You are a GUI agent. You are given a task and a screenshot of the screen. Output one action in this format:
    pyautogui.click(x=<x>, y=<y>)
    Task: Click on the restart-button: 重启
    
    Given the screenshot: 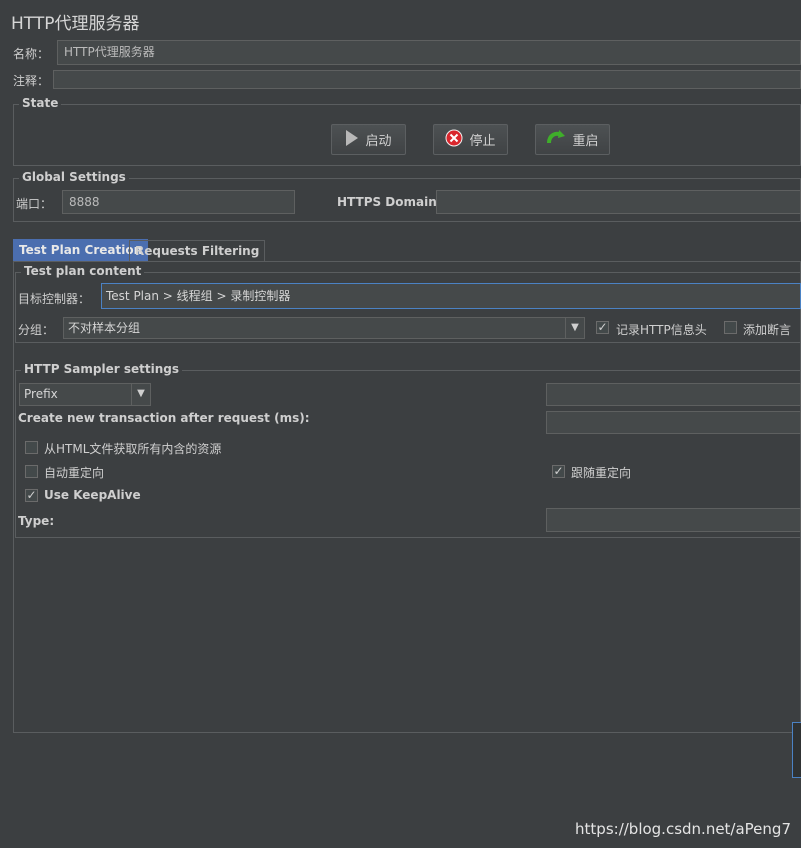 What is the action you would take?
    pyautogui.click(x=572, y=139)
    